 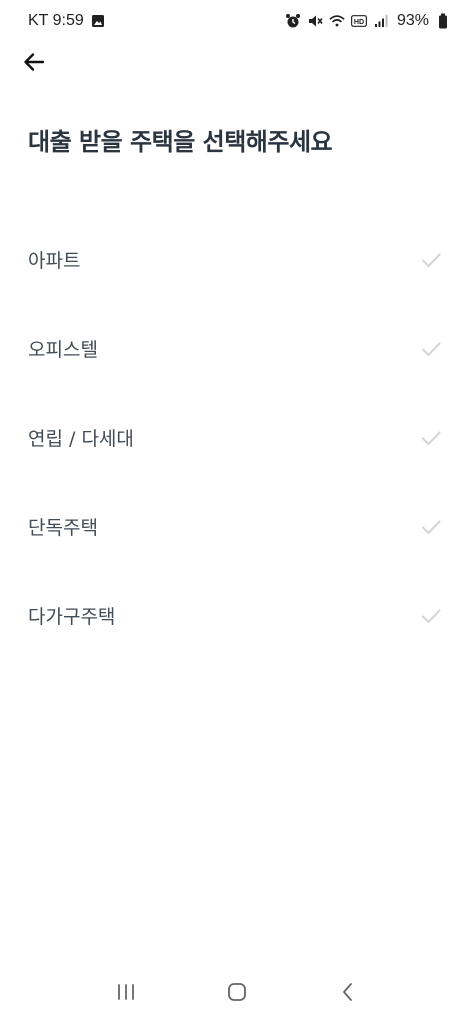 I want to click on arrow-left-icon, so click(x=34, y=64).